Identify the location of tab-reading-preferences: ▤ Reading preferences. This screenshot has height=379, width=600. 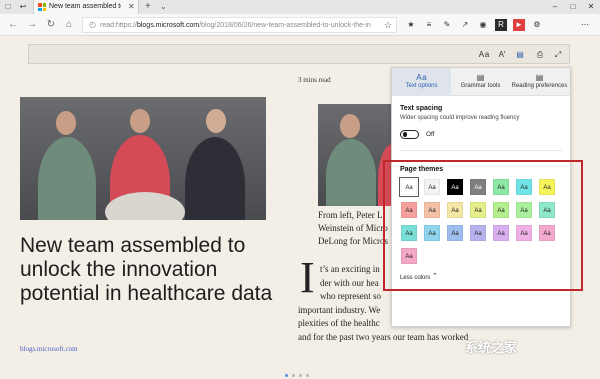
(539, 82).